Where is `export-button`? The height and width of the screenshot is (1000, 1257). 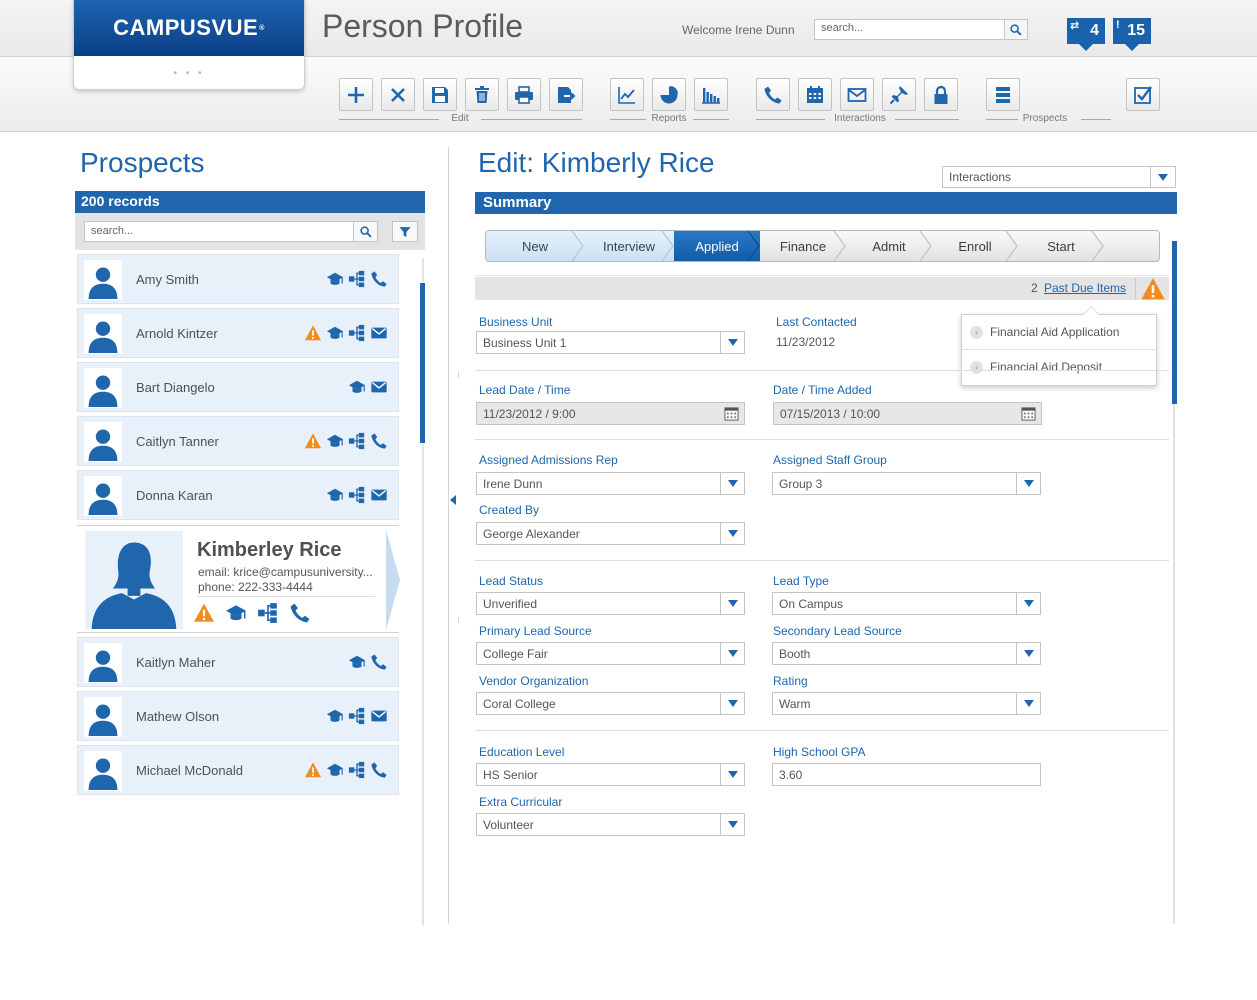 export-button is located at coordinates (566, 94).